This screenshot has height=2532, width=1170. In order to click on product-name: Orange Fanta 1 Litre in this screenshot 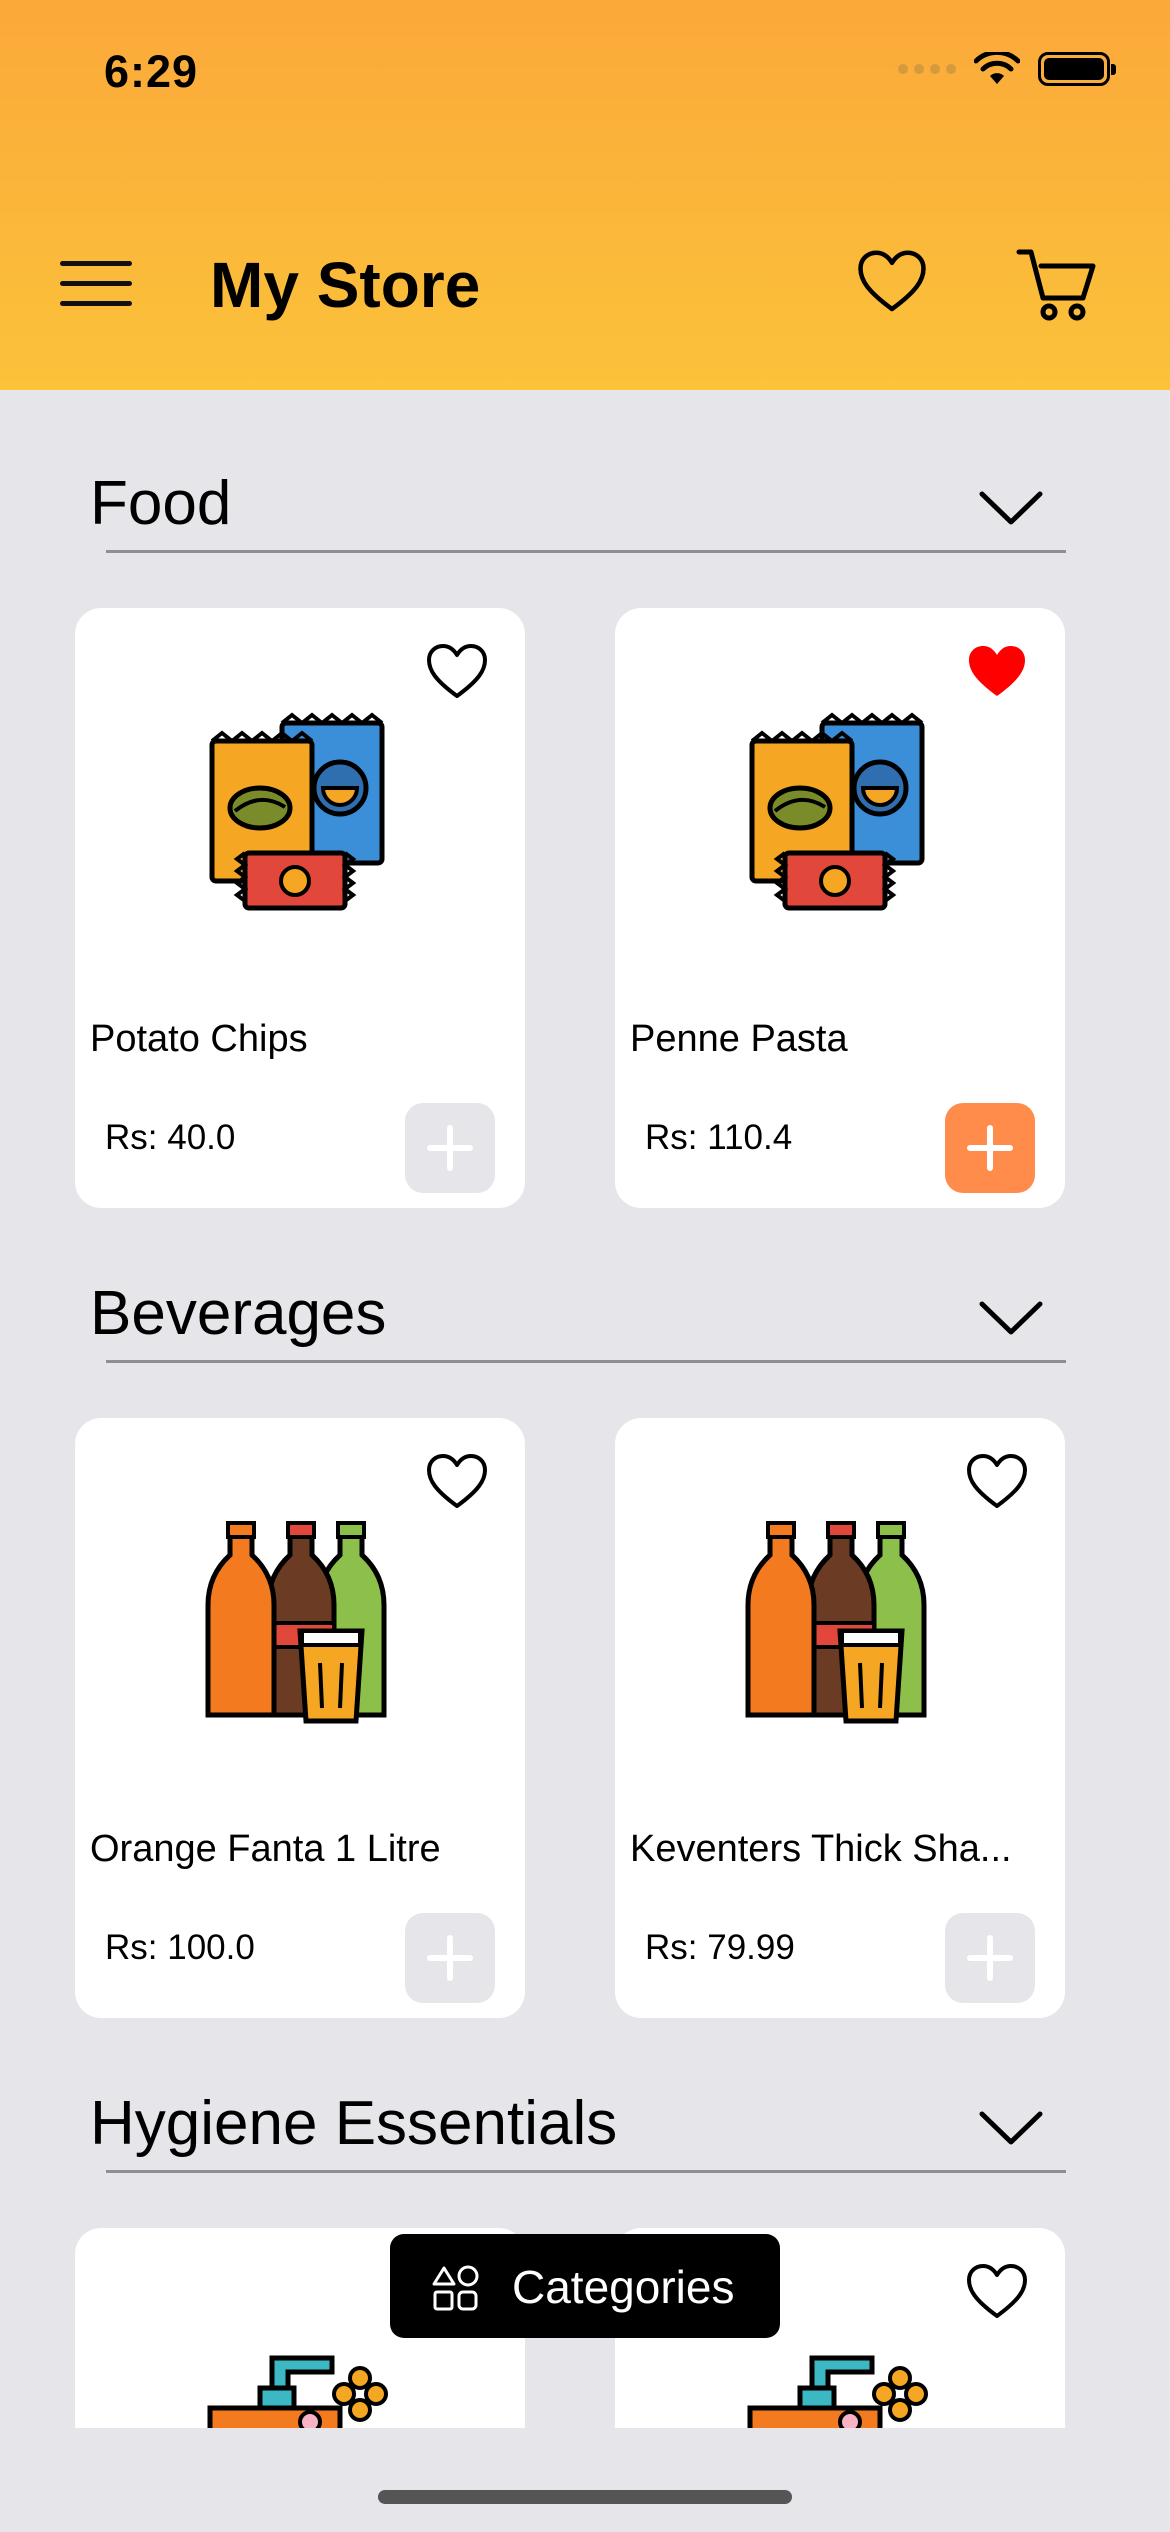, I will do `click(265, 1849)`.